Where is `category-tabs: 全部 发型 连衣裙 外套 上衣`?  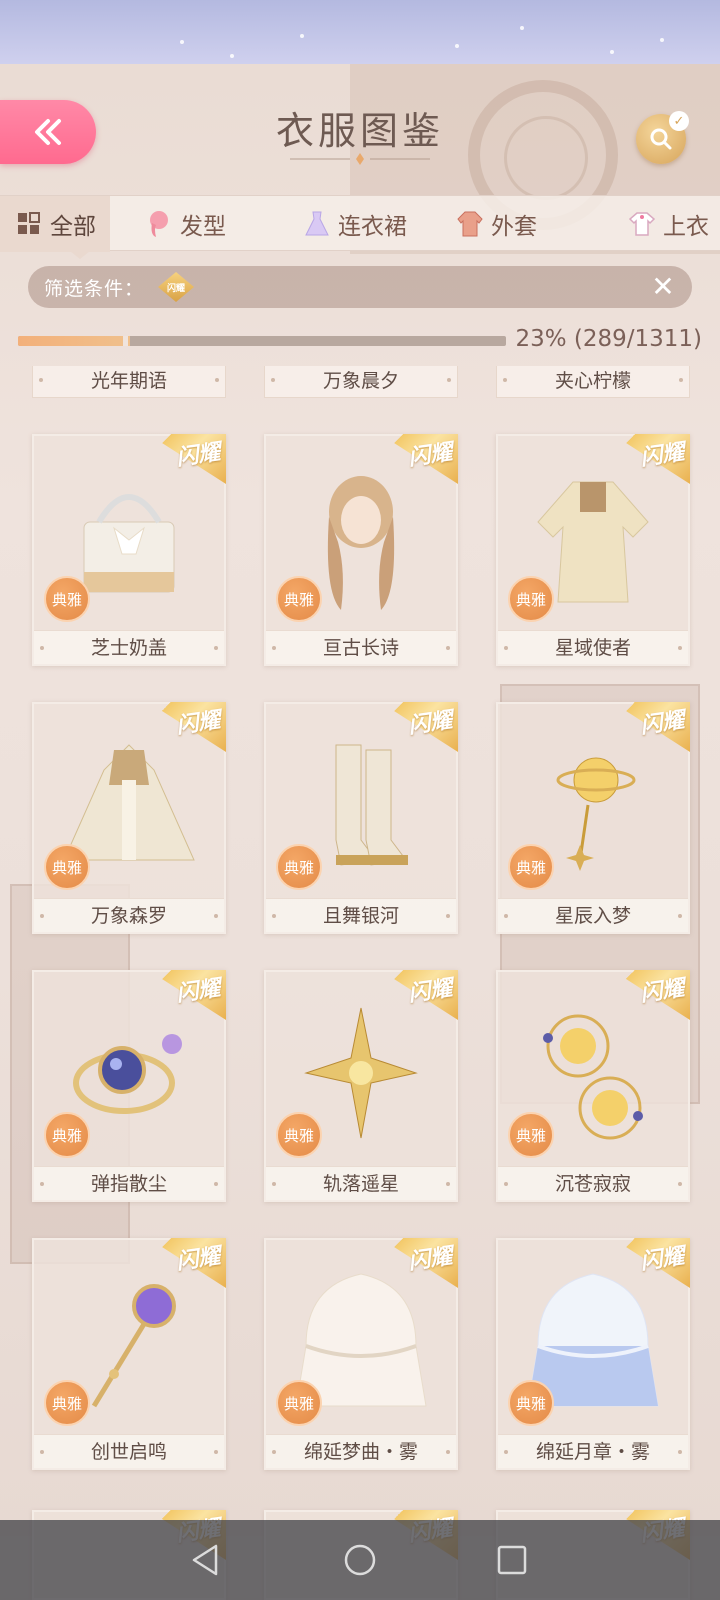
category-tabs: 全部 发型 连衣裙 外套 上衣 is located at coordinates (360, 223).